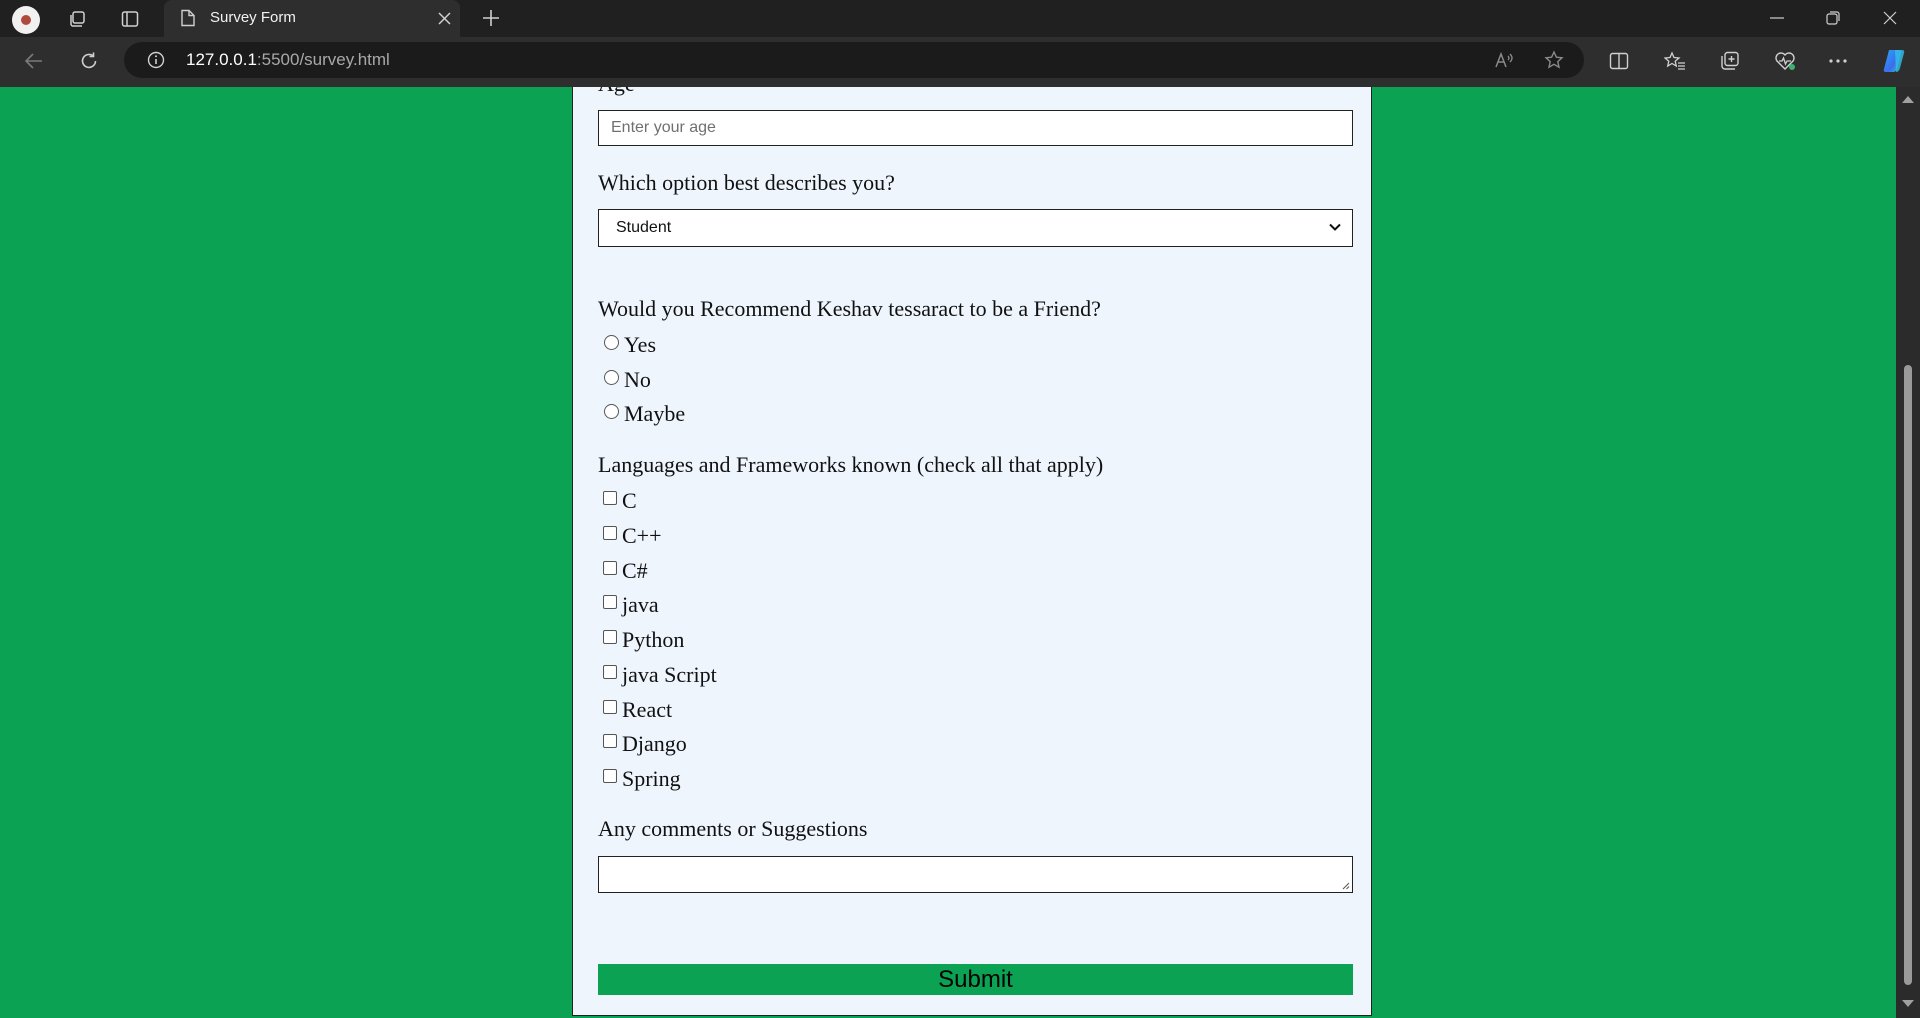 The image size is (1920, 1018). What do you see at coordinates (89, 61) in the screenshot?
I see `refresh-icon` at bounding box center [89, 61].